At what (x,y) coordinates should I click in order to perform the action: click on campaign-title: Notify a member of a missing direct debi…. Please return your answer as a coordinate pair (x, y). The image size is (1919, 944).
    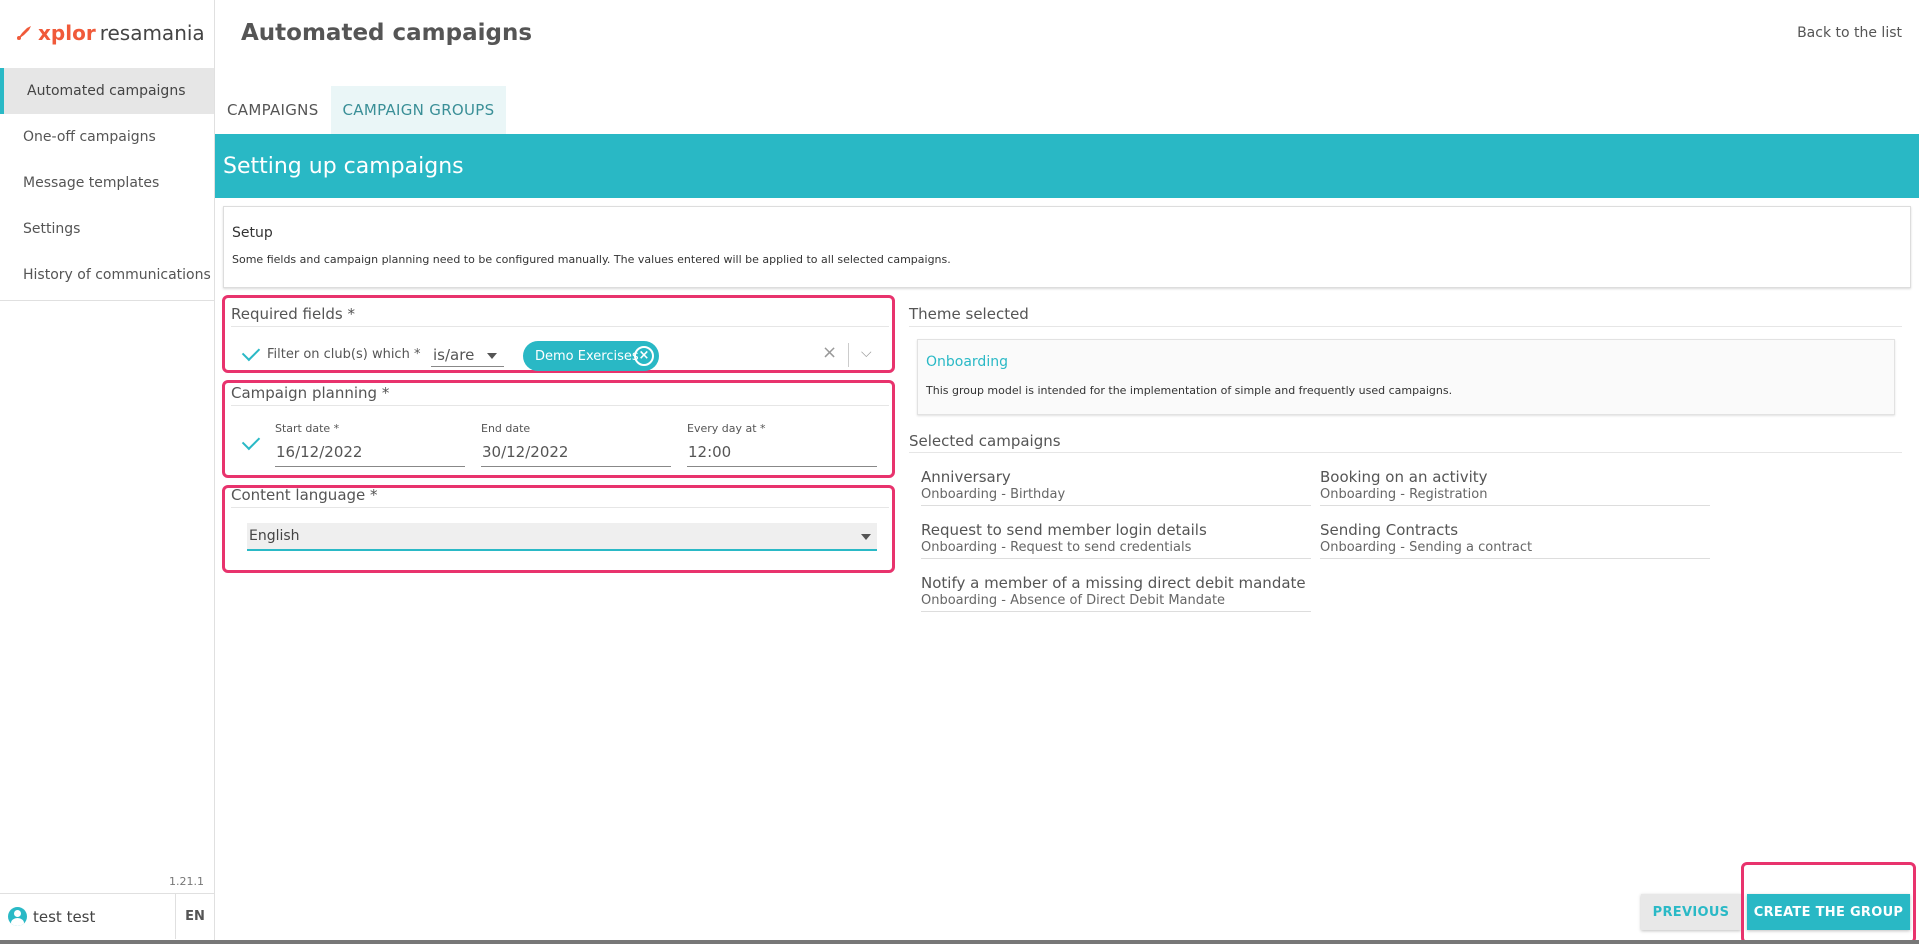
    Looking at the image, I should click on (1113, 583).